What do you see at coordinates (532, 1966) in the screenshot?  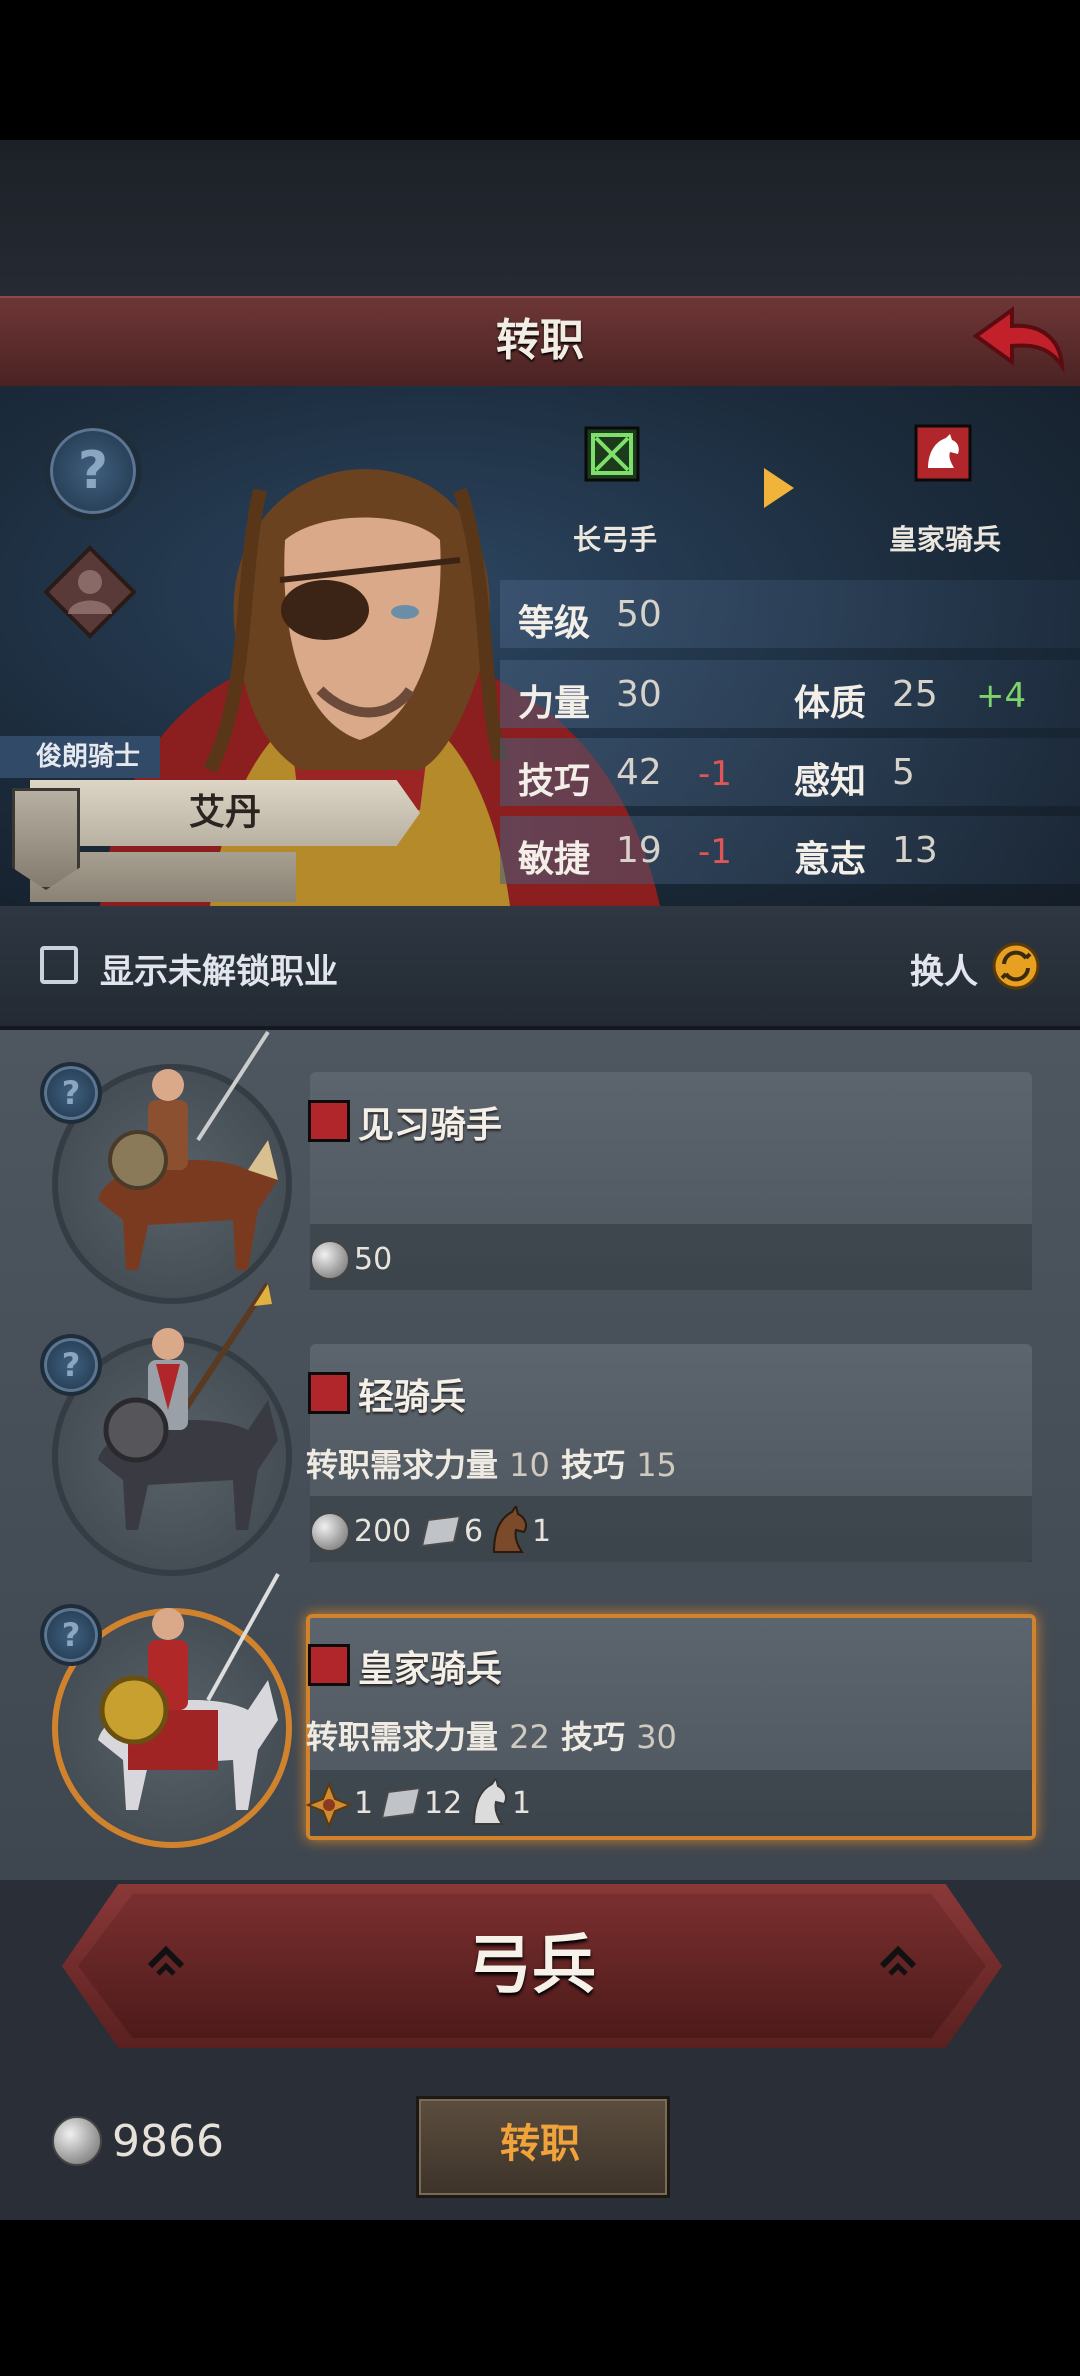 I see `selected-class-label: 弓兵` at bounding box center [532, 1966].